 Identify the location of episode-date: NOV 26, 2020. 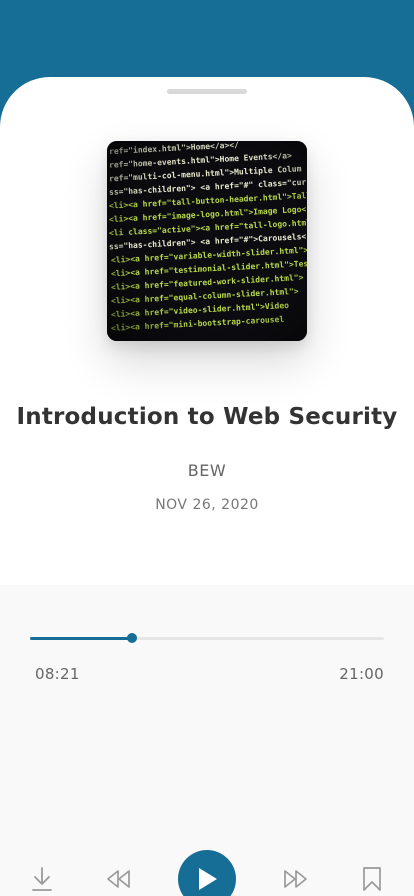
(207, 505).